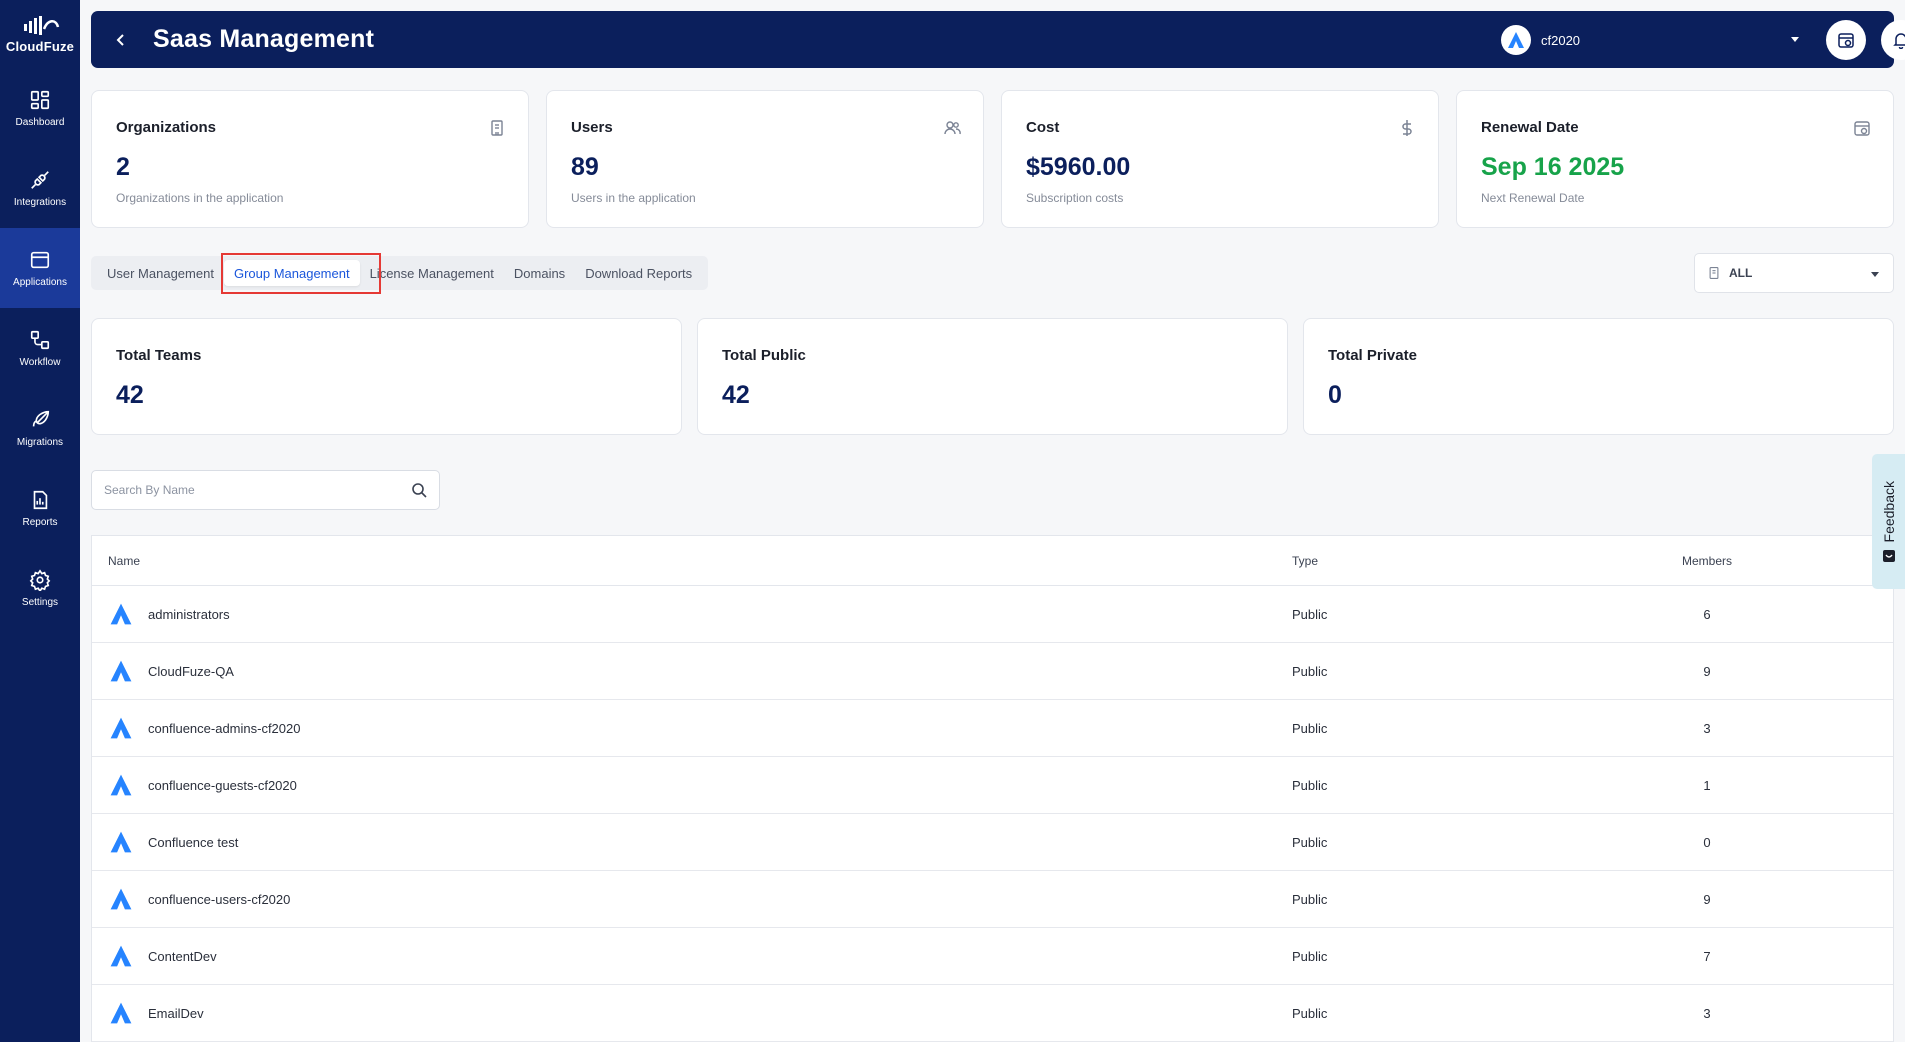 The width and height of the screenshot is (1905, 1042). Describe the element at coordinates (40, 202) in the screenshot. I see `sidebar-item-label: Integrations` at that location.